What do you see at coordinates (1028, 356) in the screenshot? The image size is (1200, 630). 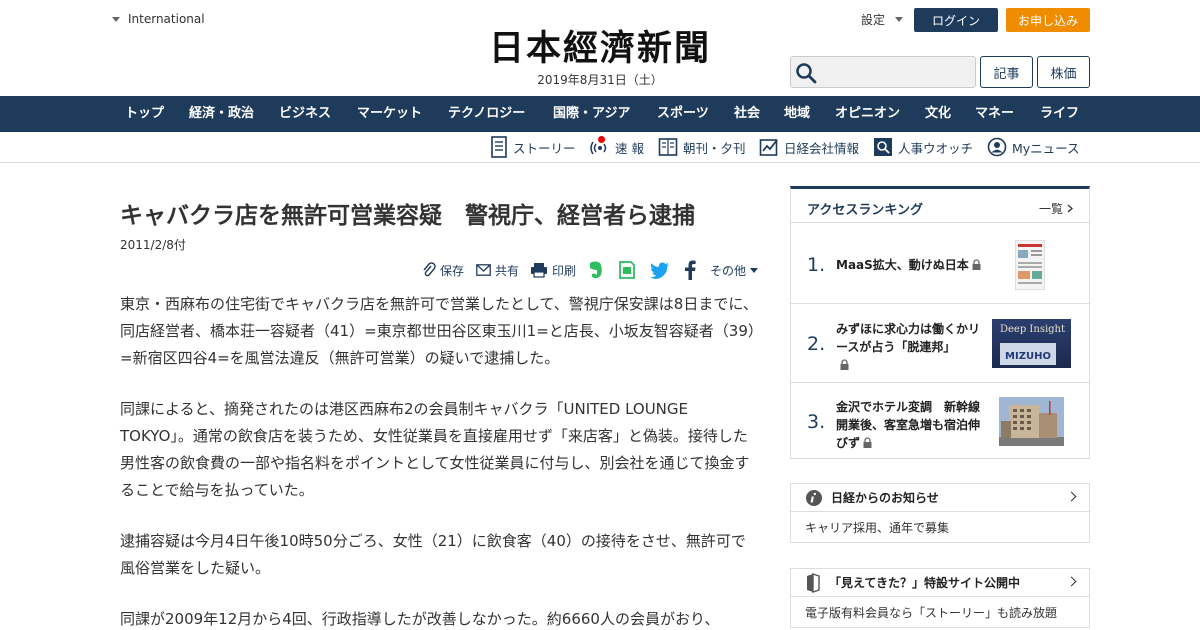 I see `svg-text: MIZUHO` at bounding box center [1028, 356].